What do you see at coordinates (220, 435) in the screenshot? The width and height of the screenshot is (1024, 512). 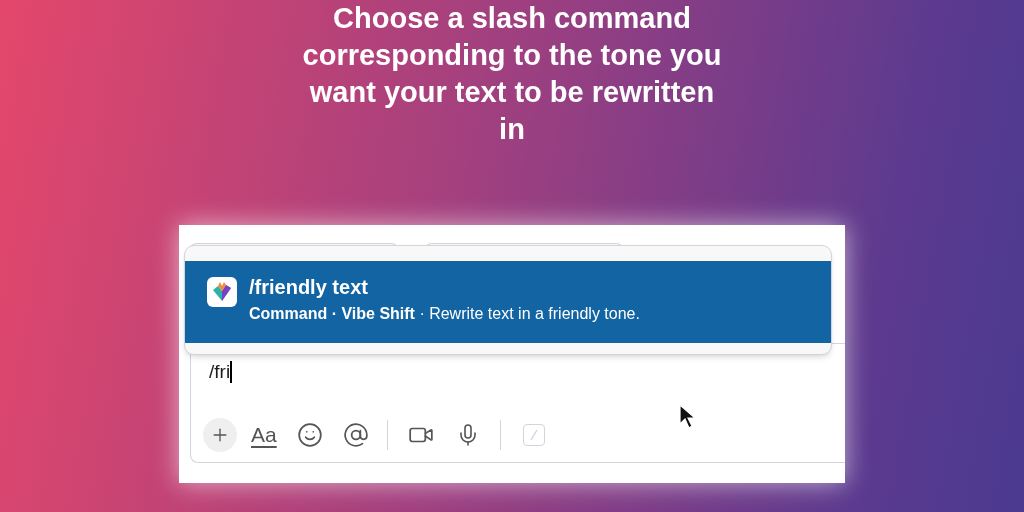 I see `add-button` at bounding box center [220, 435].